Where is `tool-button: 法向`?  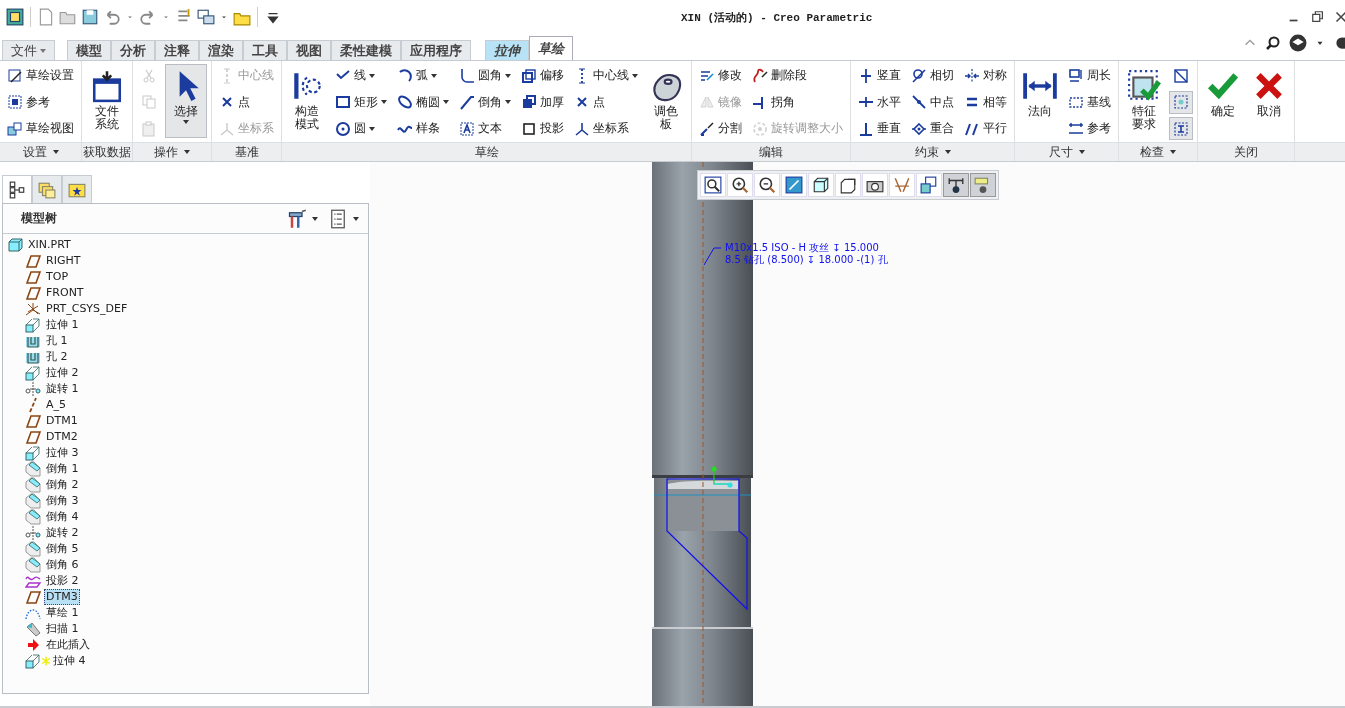
tool-button: 法向 is located at coordinates (1040, 101).